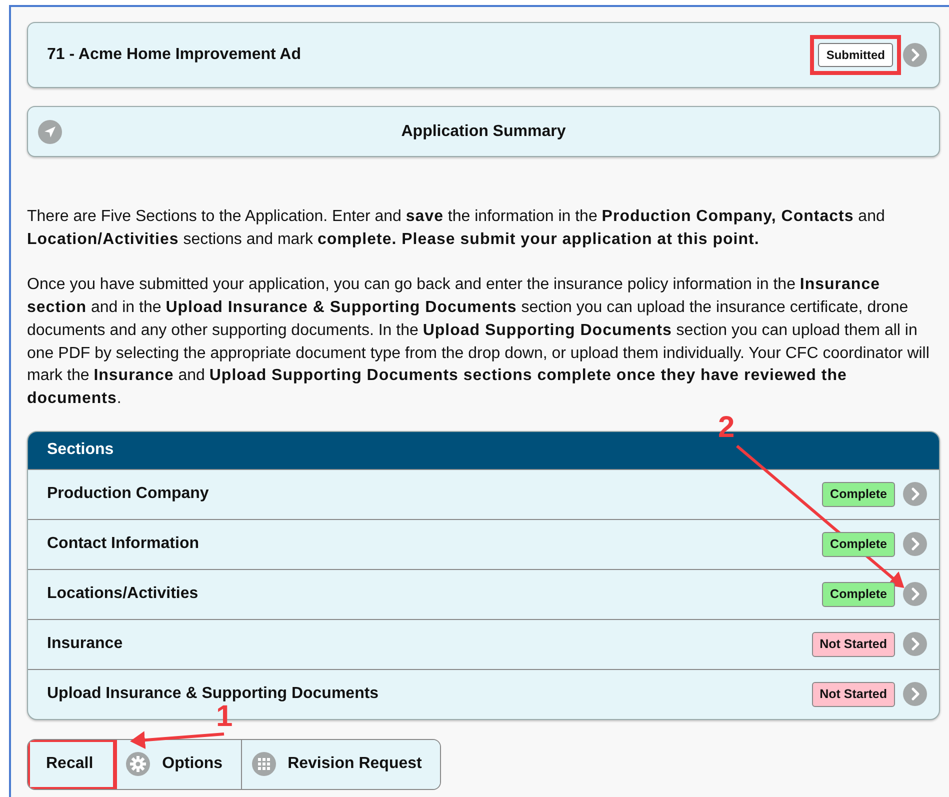  I want to click on section-row: Locations/Activities Complete, so click(483, 593).